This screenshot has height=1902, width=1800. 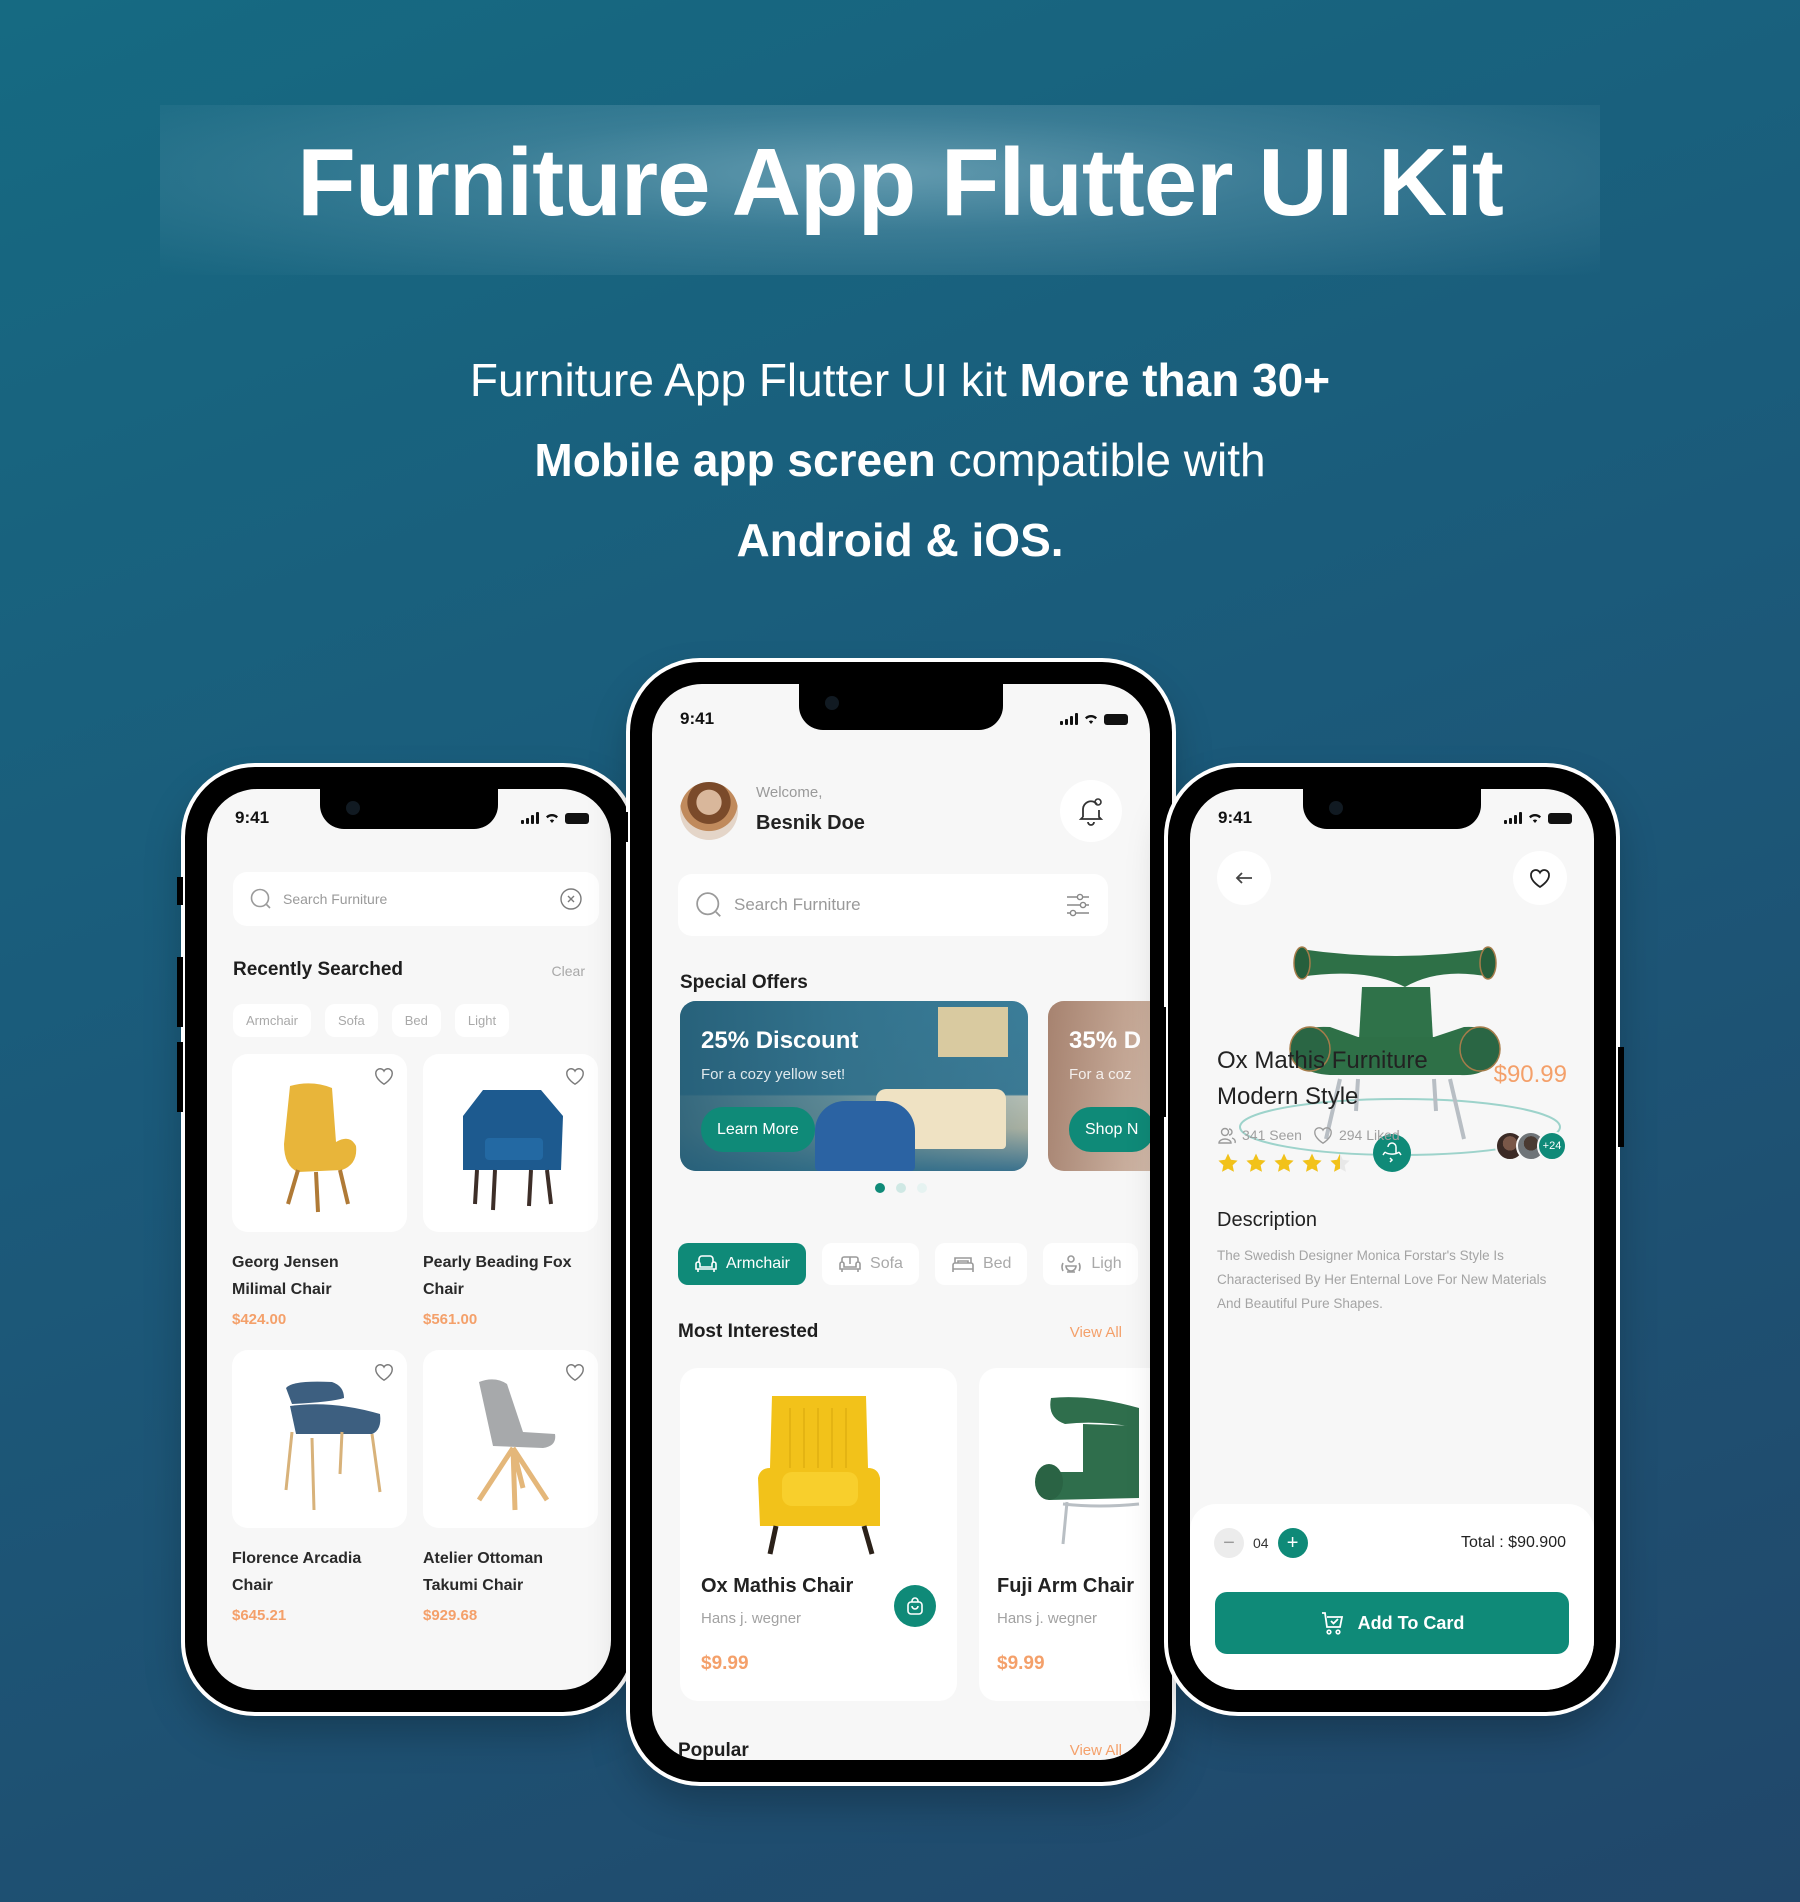 What do you see at coordinates (1100, 460) in the screenshot?
I see `subtitle-text: compatible with` at bounding box center [1100, 460].